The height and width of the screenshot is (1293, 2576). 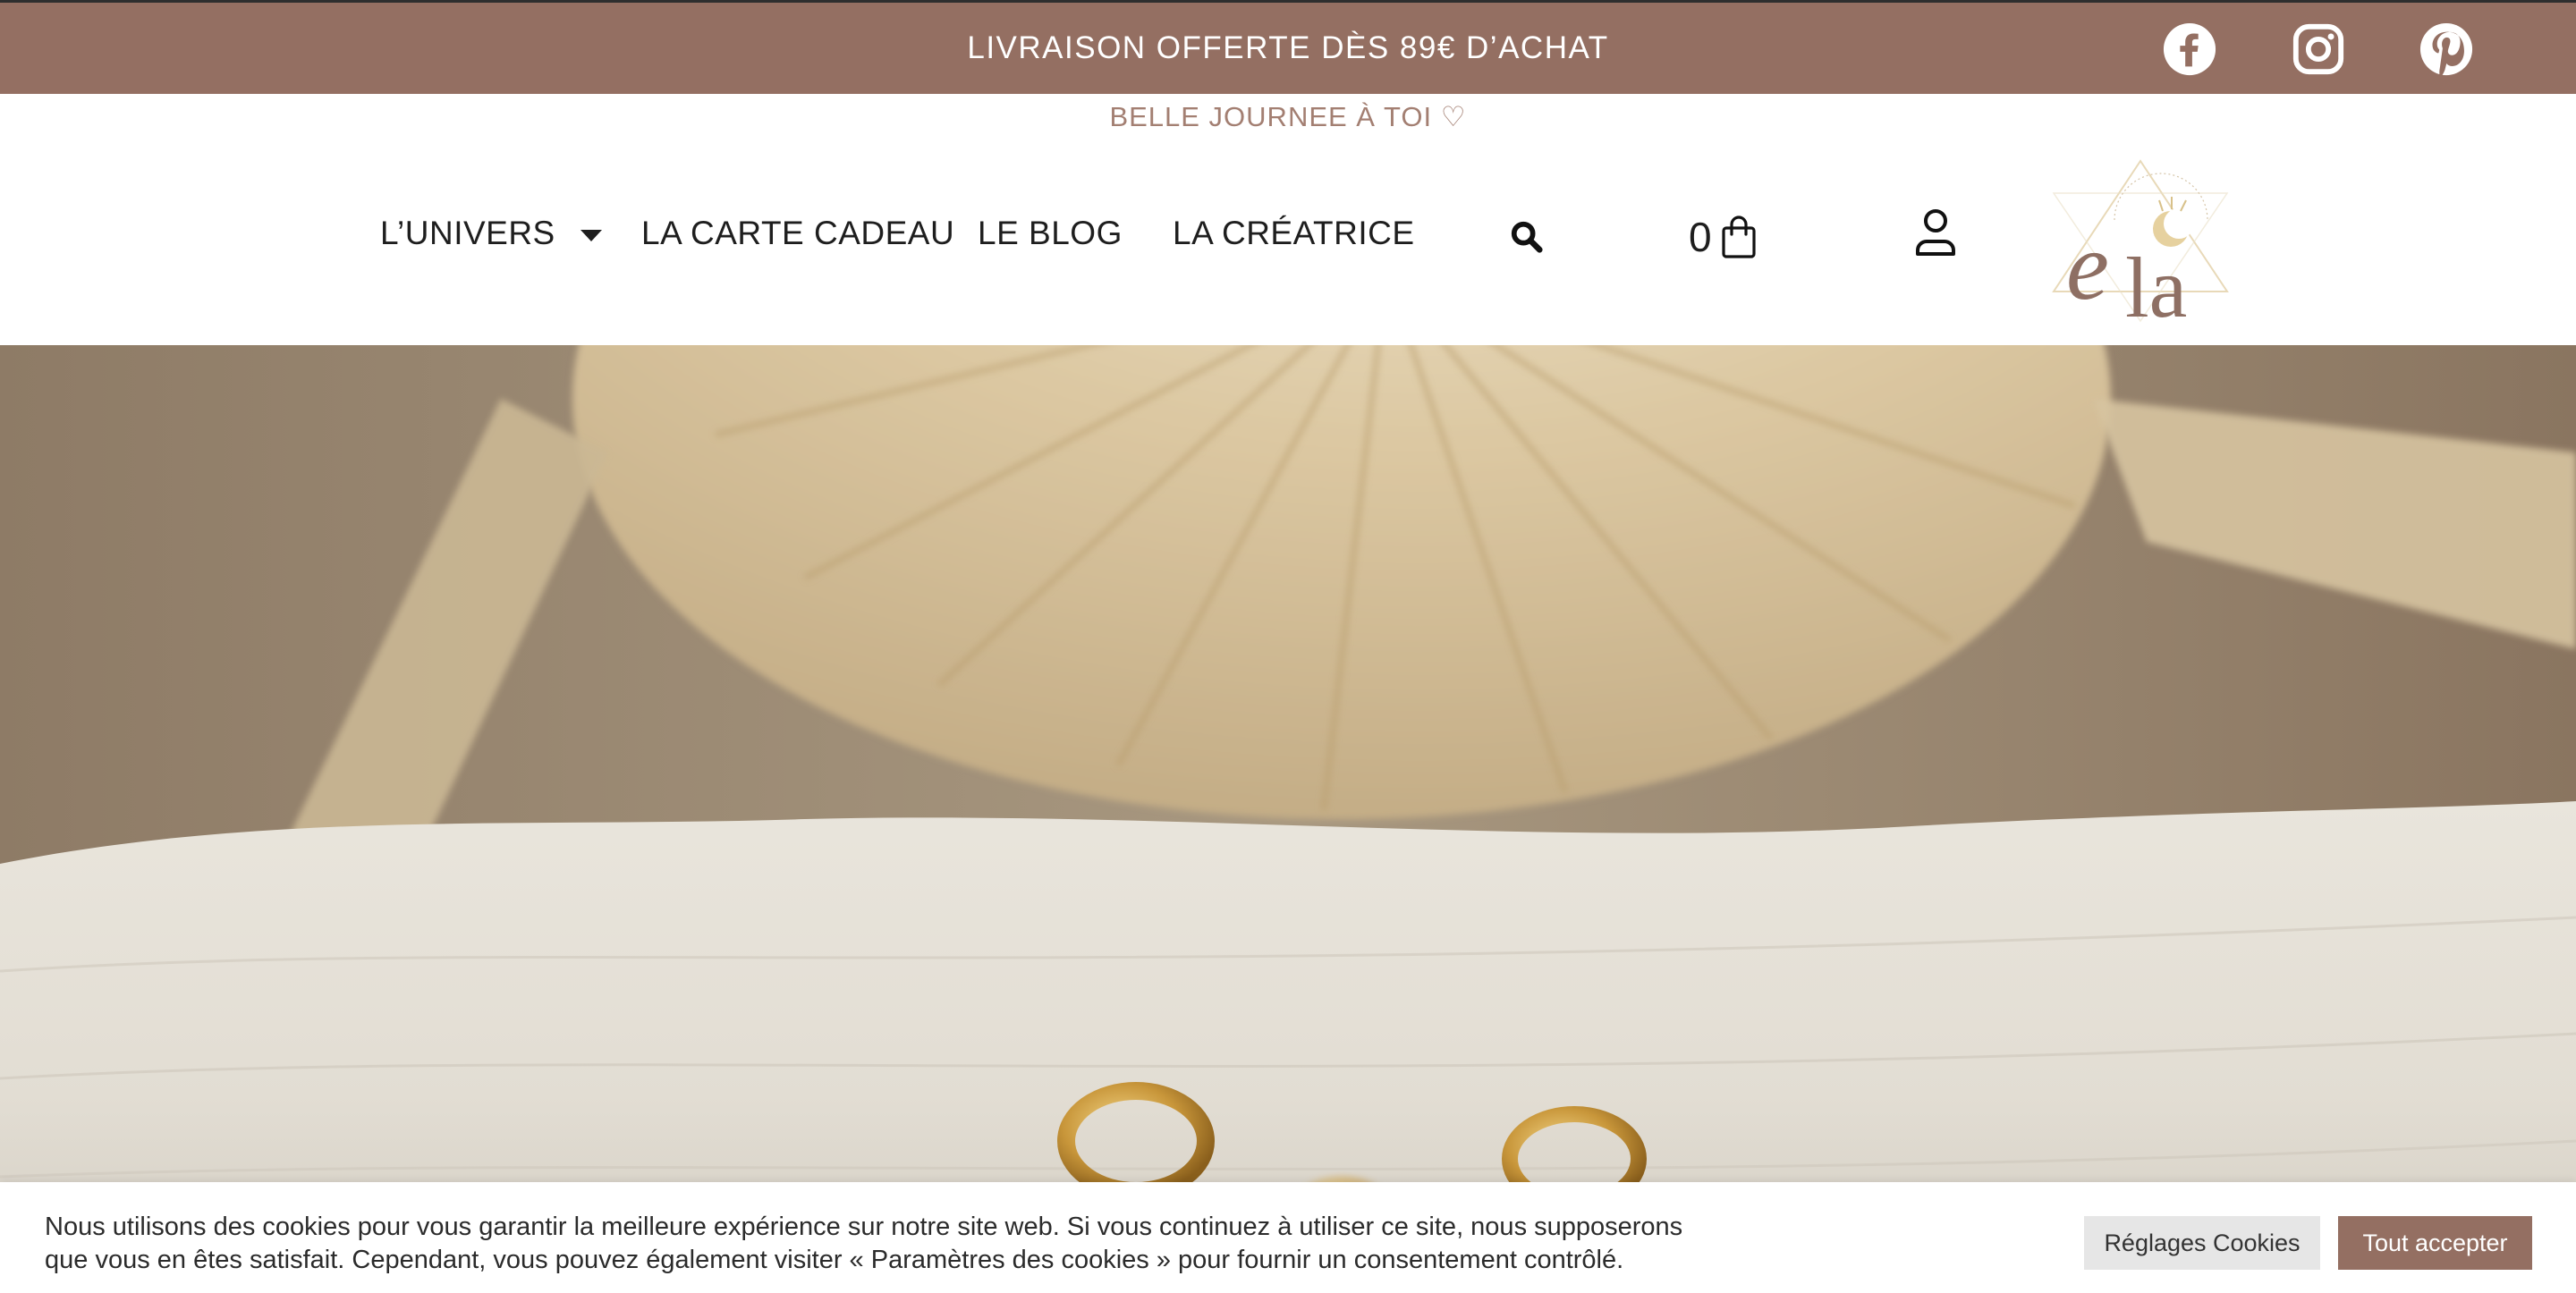 What do you see at coordinates (2189, 50) in the screenshot?
I see `facebook-icon` at bounding box center [2189, 50].